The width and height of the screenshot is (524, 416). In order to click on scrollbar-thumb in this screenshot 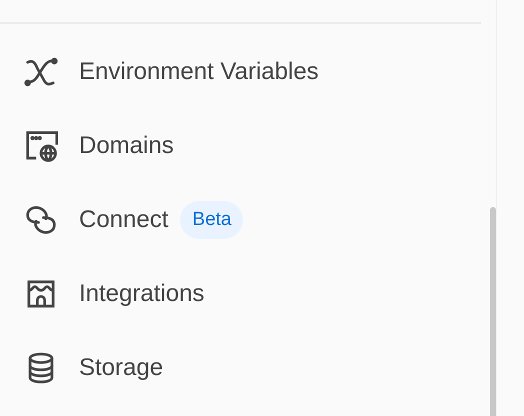, I will do `click(493, 311)`.